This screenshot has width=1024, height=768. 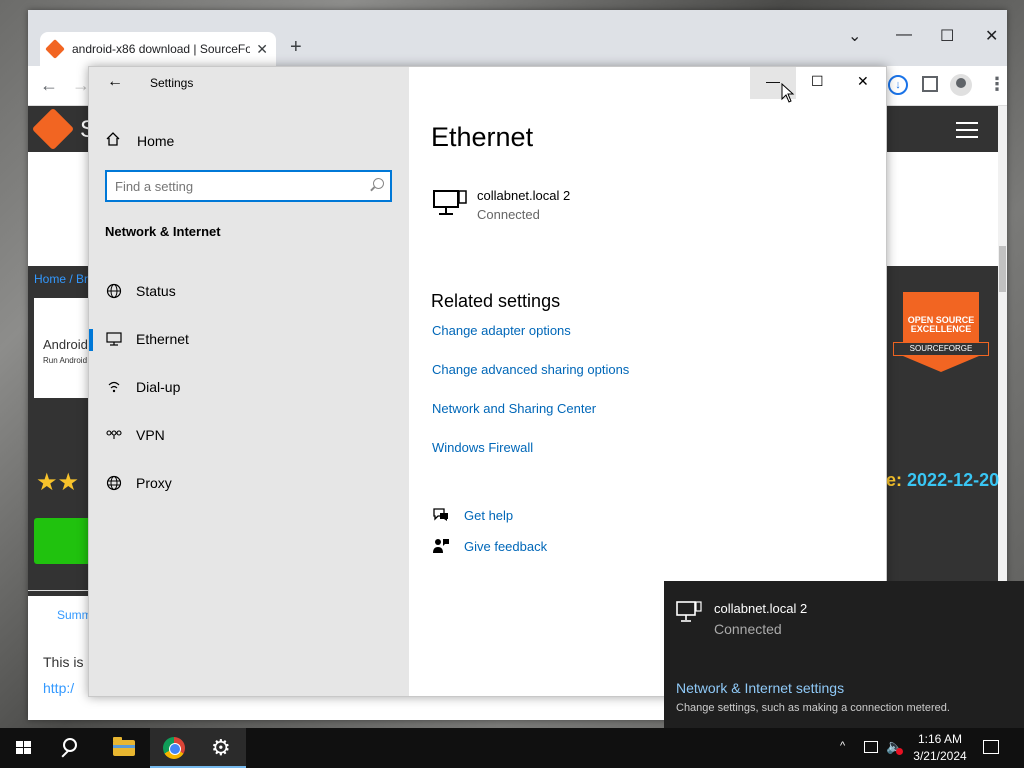 What do you see at coordinates (70, 745) in the screenshot?
I see `taskbar-search-icon` at bounding box center [70, 745].